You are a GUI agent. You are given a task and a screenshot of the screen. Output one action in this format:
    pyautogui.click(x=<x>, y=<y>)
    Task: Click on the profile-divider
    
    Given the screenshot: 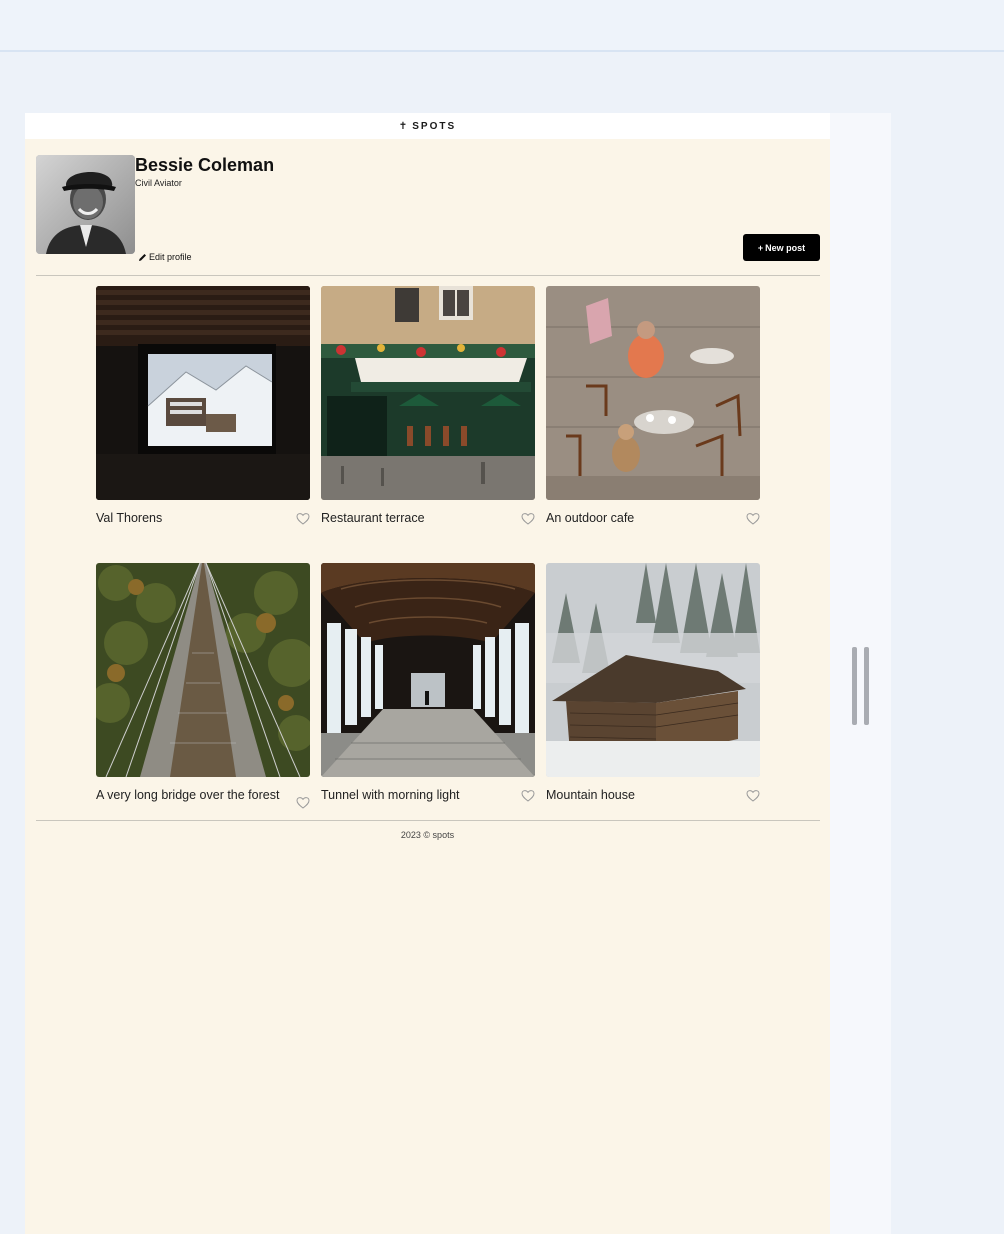 What is the action you would take?
    pyautogui.click(x=428, y=275)
    